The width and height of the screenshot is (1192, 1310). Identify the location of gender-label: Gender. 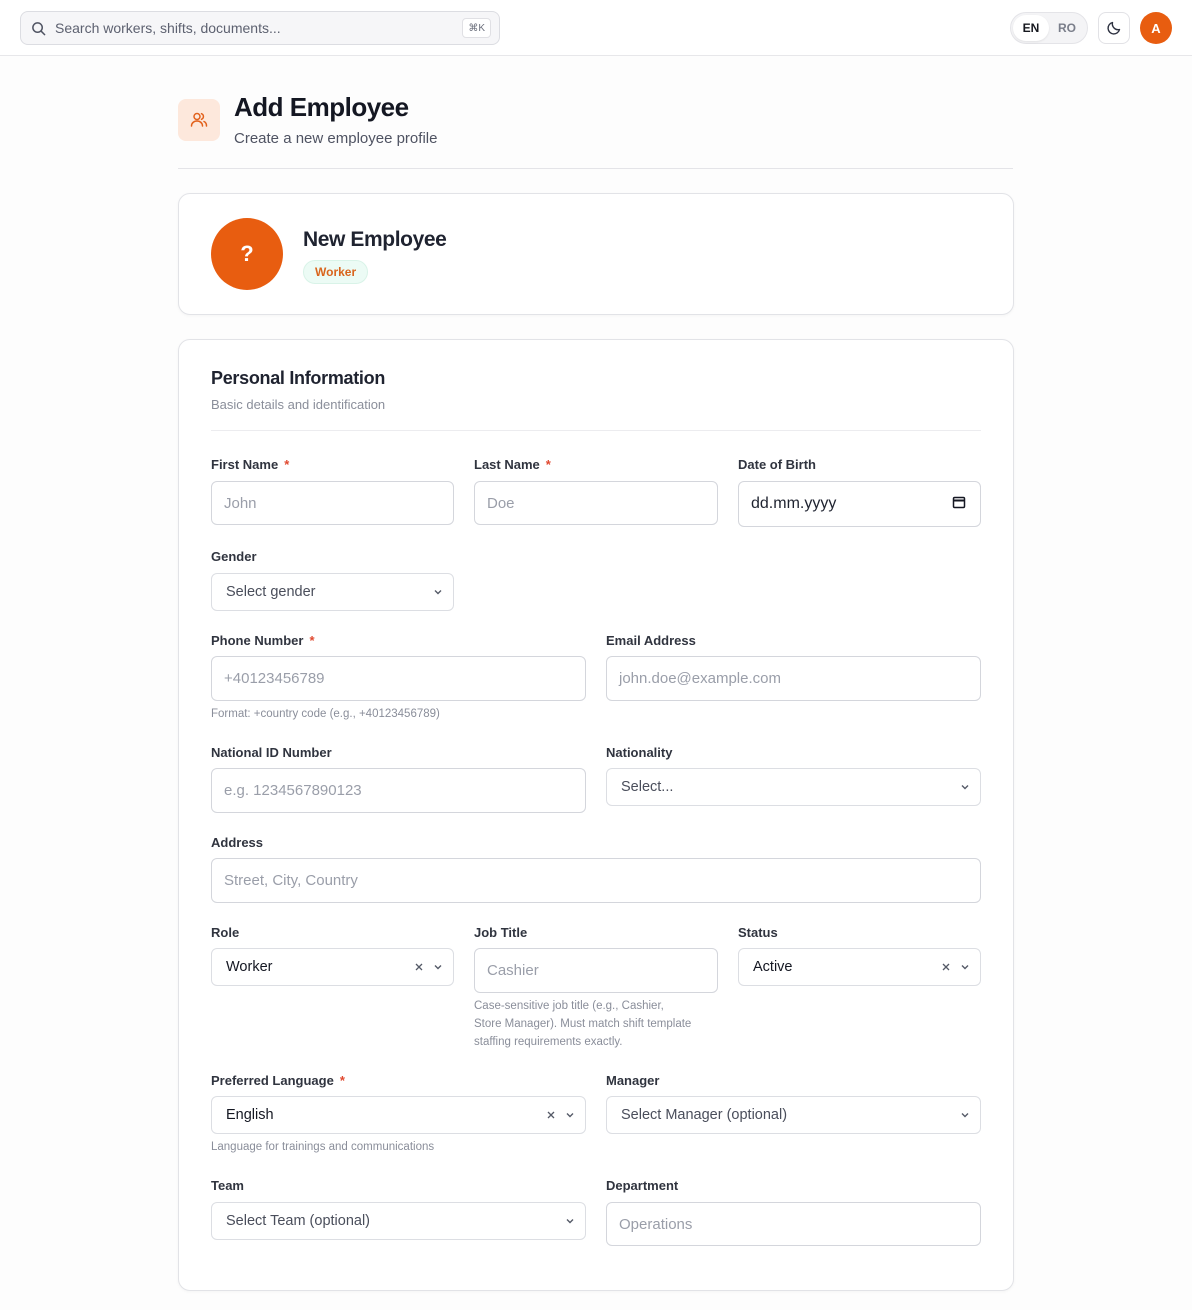
(234, 556).